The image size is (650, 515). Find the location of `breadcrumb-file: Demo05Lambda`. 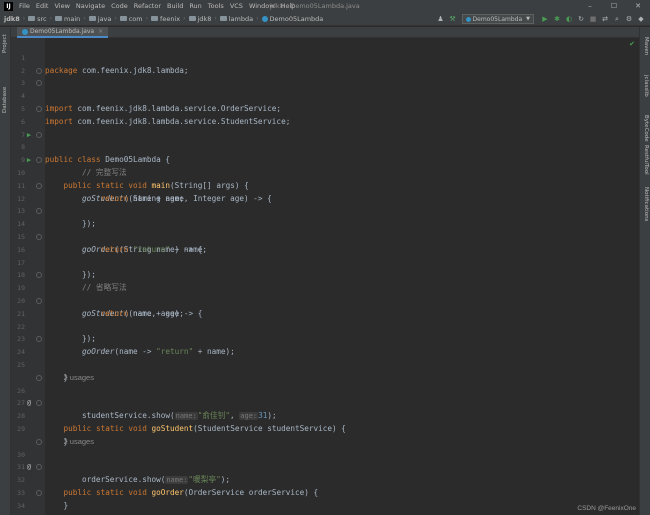

breadcrumb-file: Demo05Lambda is located at coordinates (292, 19).